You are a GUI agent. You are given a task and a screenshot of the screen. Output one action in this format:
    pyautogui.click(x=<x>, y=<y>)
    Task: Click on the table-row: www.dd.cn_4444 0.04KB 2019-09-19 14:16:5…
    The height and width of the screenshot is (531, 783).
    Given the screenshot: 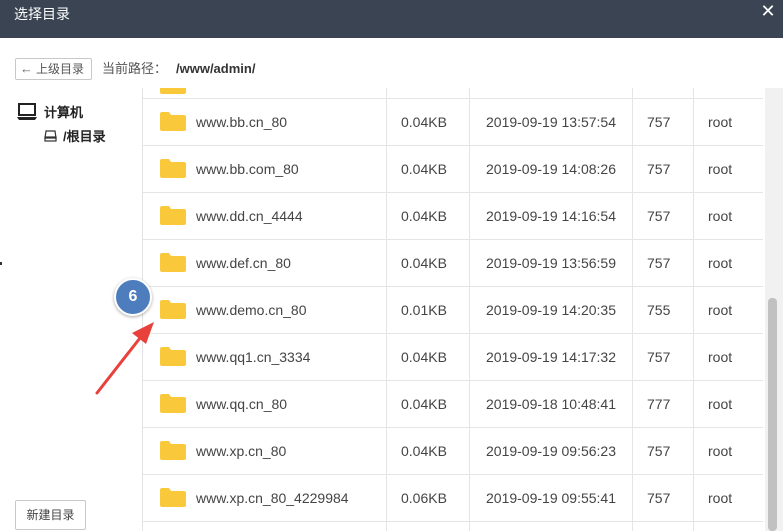 What is the action you would take?
    pyautogui.click(x=453, y=216)
    